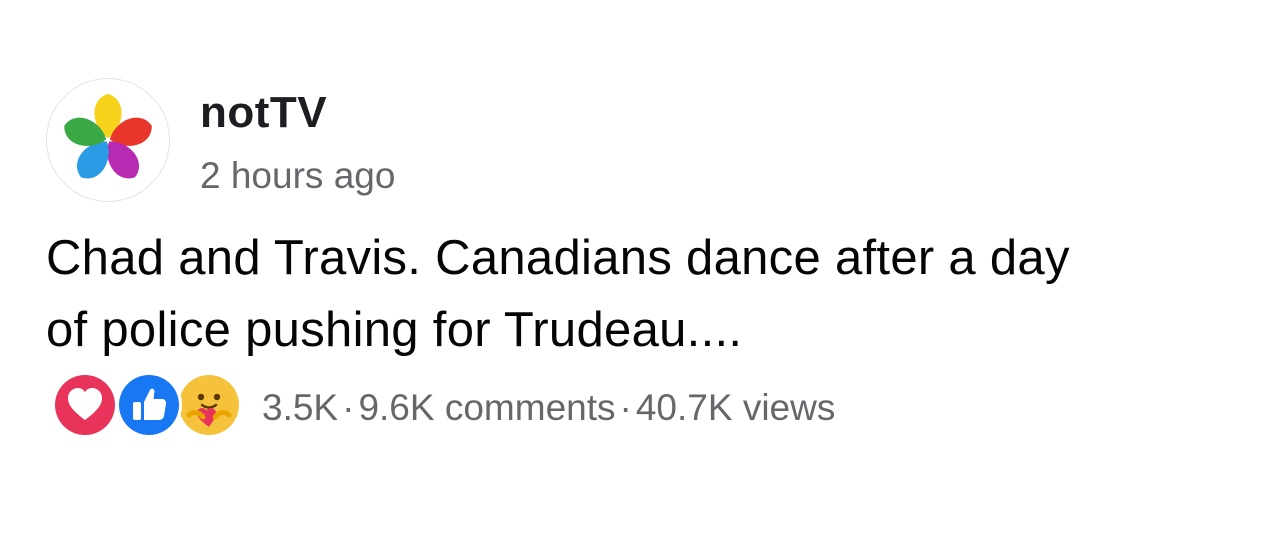 The height and width of the screenshot is (539, 1280). Describe the element at coordinates (735, 407) in the screenshot. I see `view-count: 40.7K views` at that location.